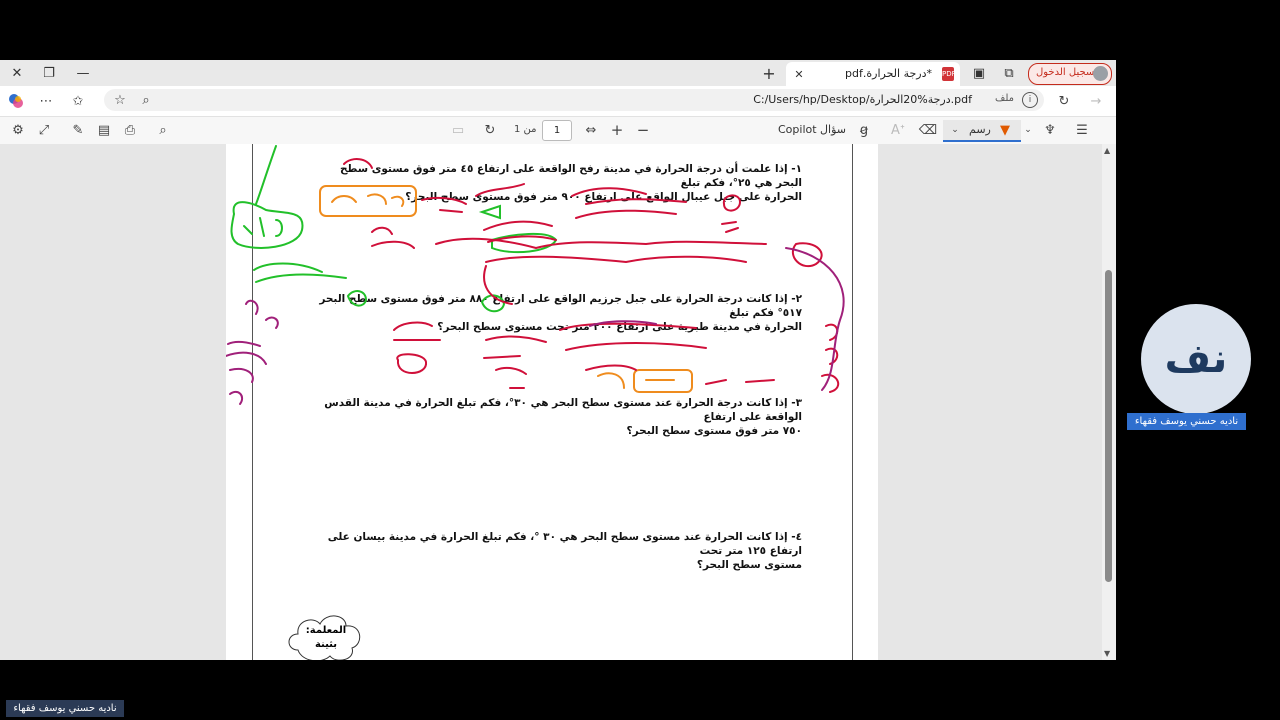  Describe the element at coordinates (1100, 73) in the screenshot. I see `profile-avatar-icon` at that location.